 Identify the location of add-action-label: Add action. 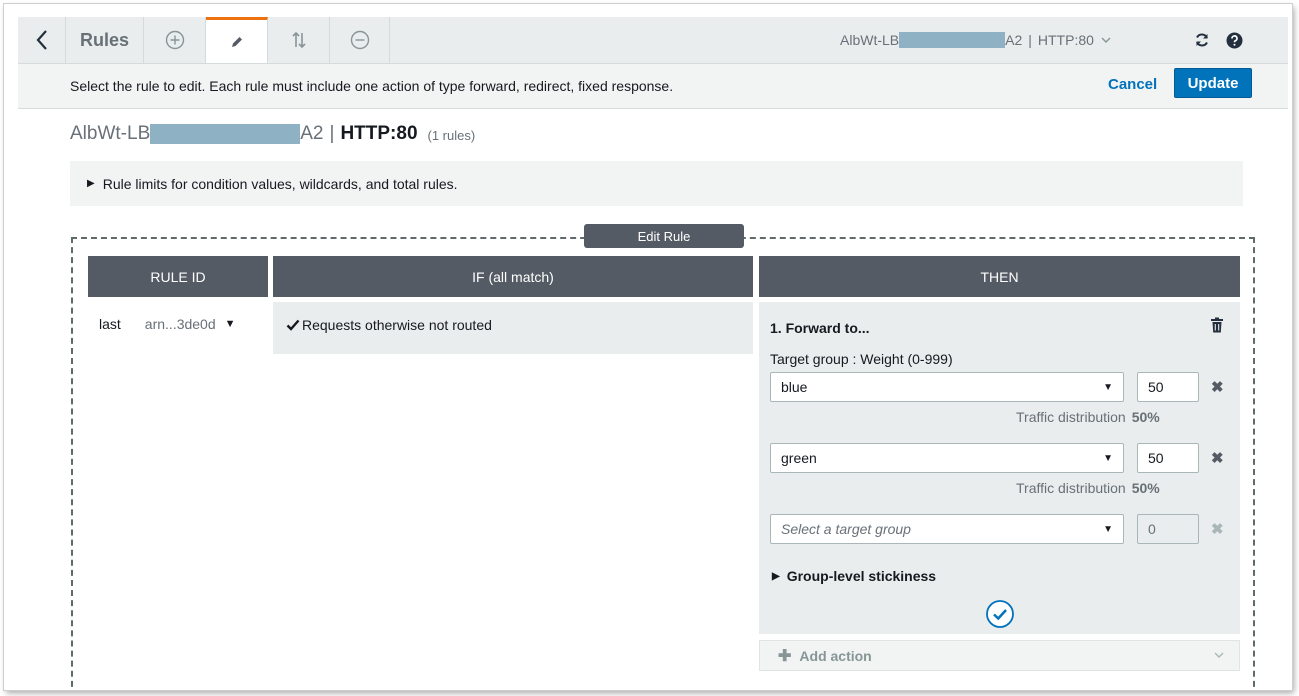
(835, 655).